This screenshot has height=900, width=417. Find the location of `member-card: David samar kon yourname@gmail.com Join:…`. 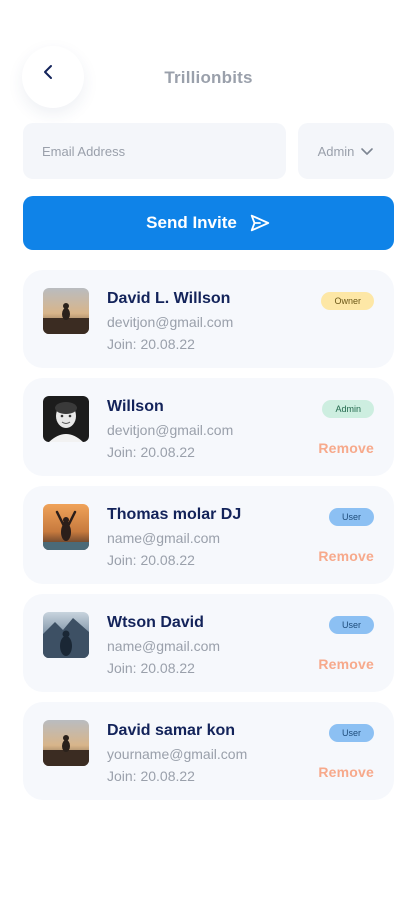

member-card: David samar kon yourname@gmail.com Join:… is located at coordinates (208, 751).